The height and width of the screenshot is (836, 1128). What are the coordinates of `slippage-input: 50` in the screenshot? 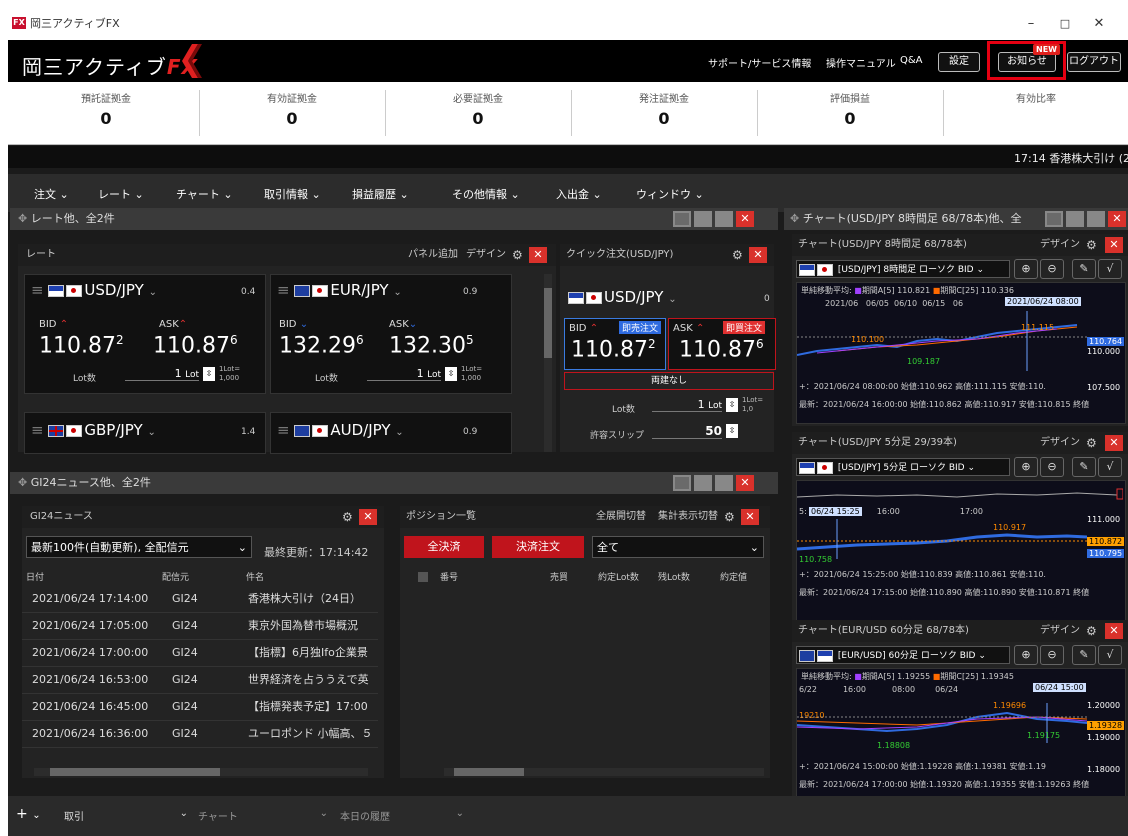 It's located at (687, 431).